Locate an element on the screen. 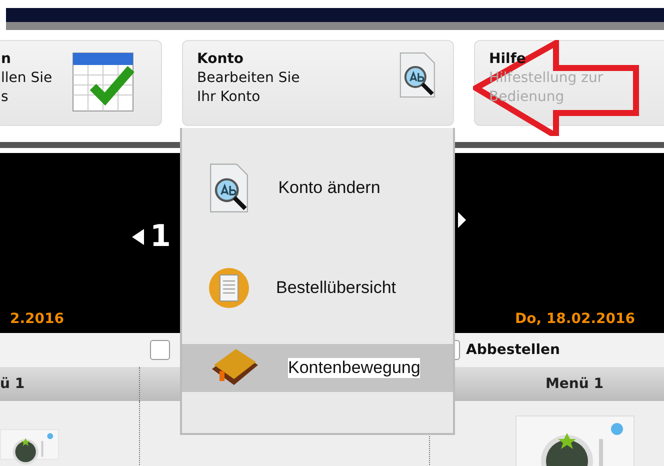 This screenshot has height=466, width=664. previous-arrow-icon is located at coordinates (138, 236).